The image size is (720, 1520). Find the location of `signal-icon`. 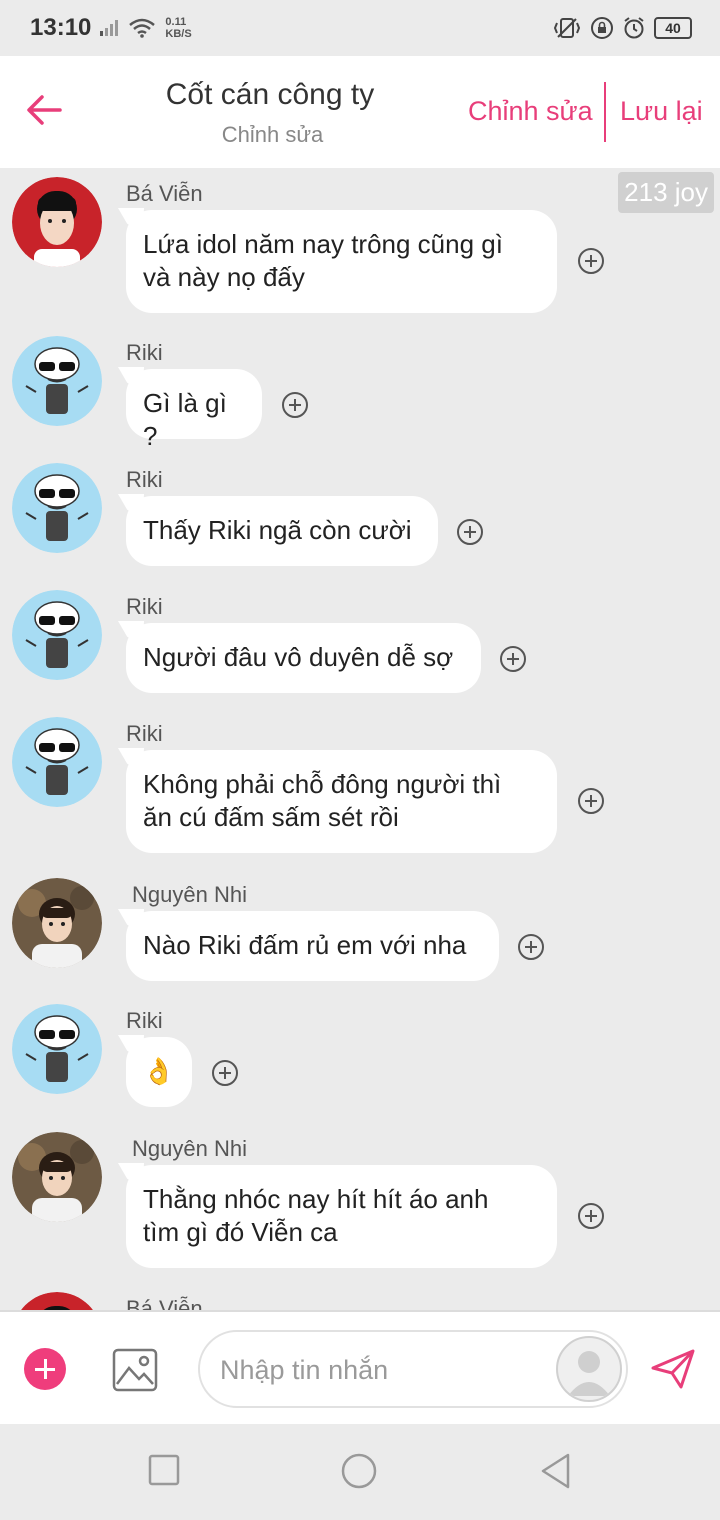

signal-icon is located at coordinates (109, 28).